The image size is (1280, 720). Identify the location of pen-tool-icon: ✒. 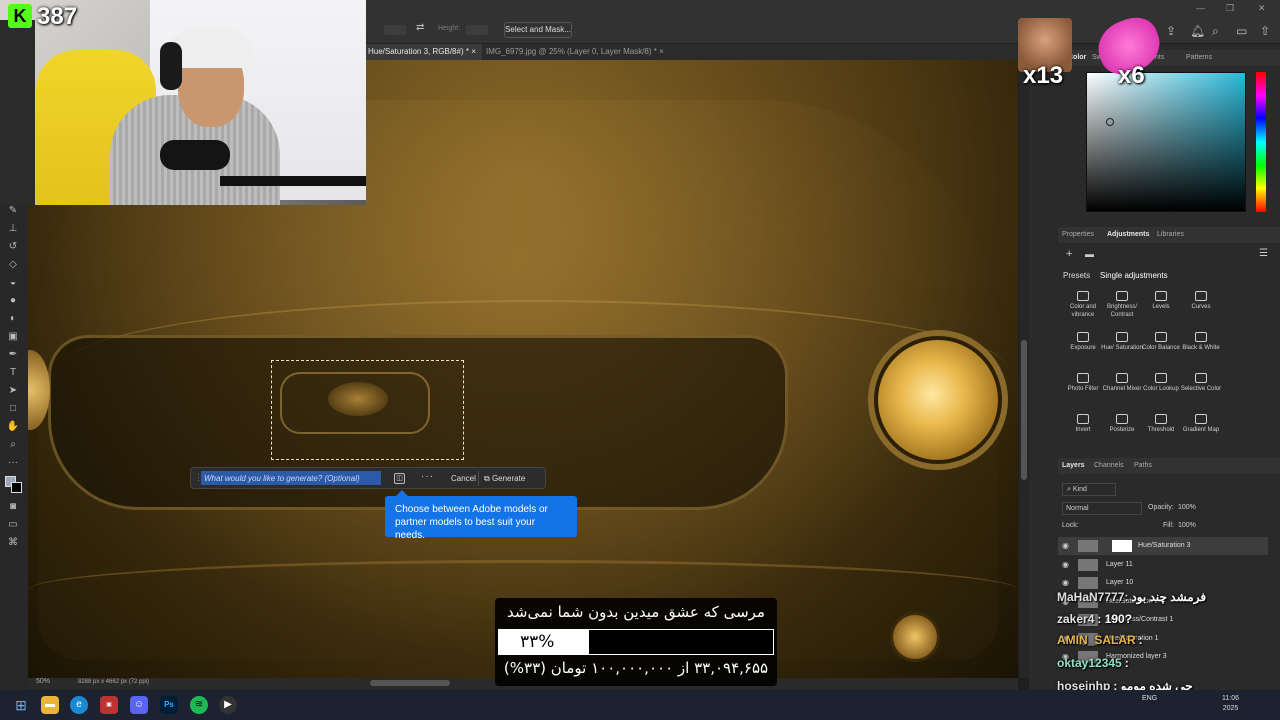
(13, 355).